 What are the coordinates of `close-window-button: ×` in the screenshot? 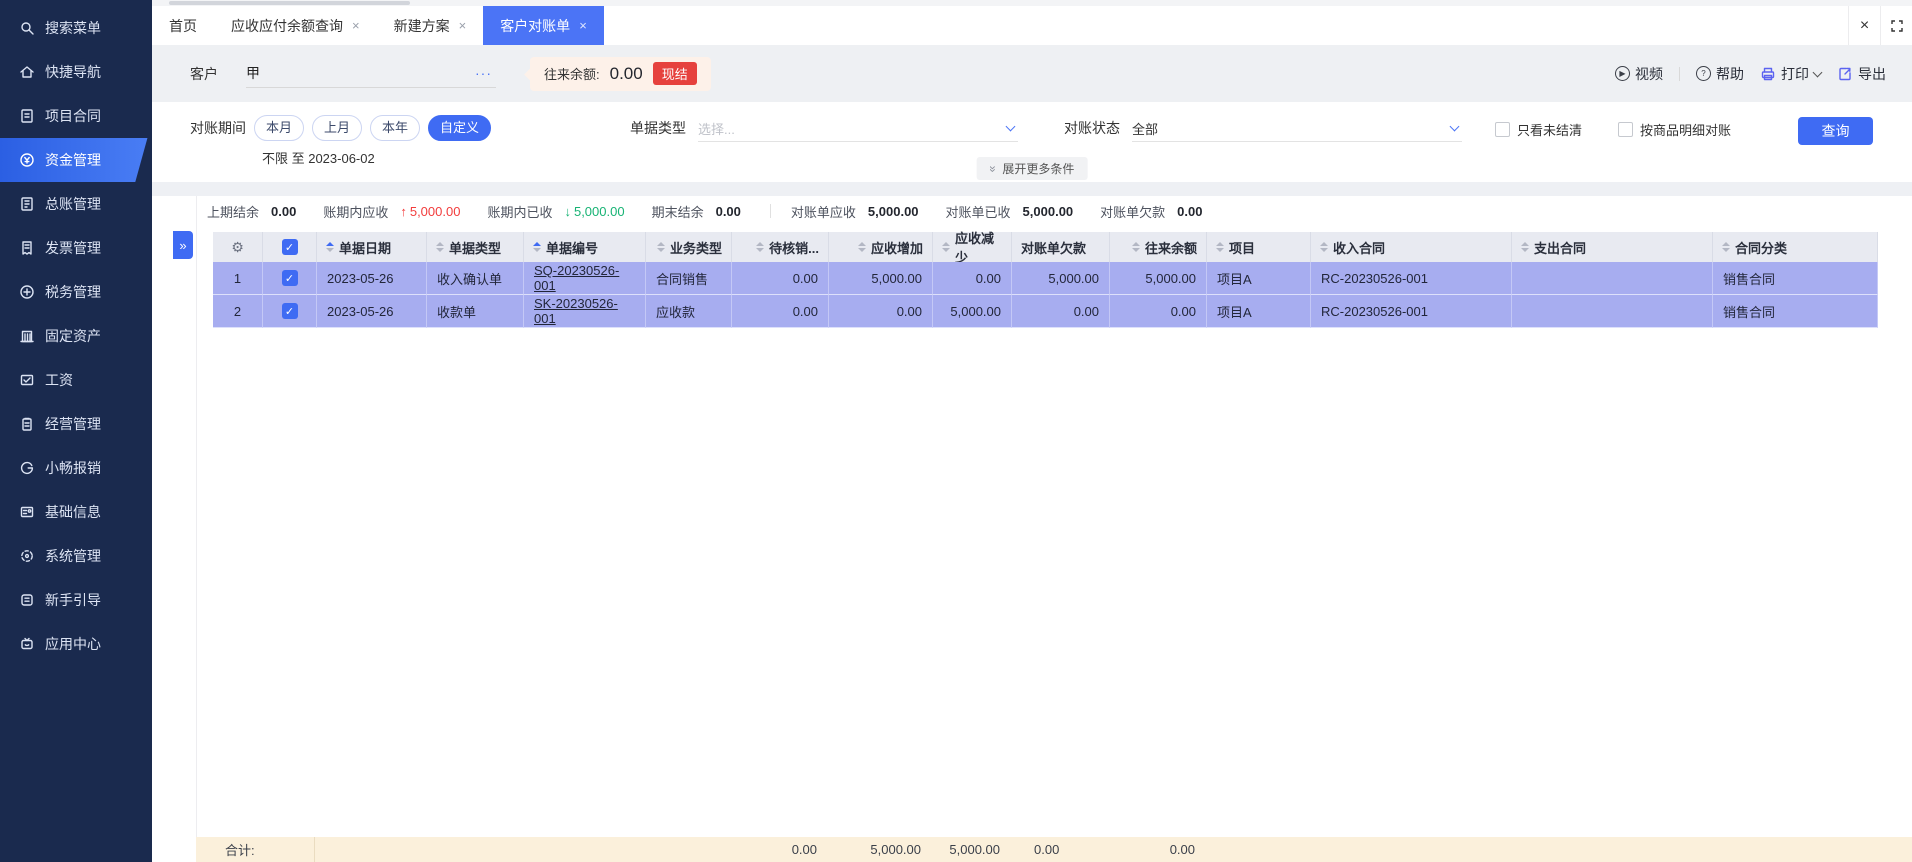 It's located at (1864, 25).